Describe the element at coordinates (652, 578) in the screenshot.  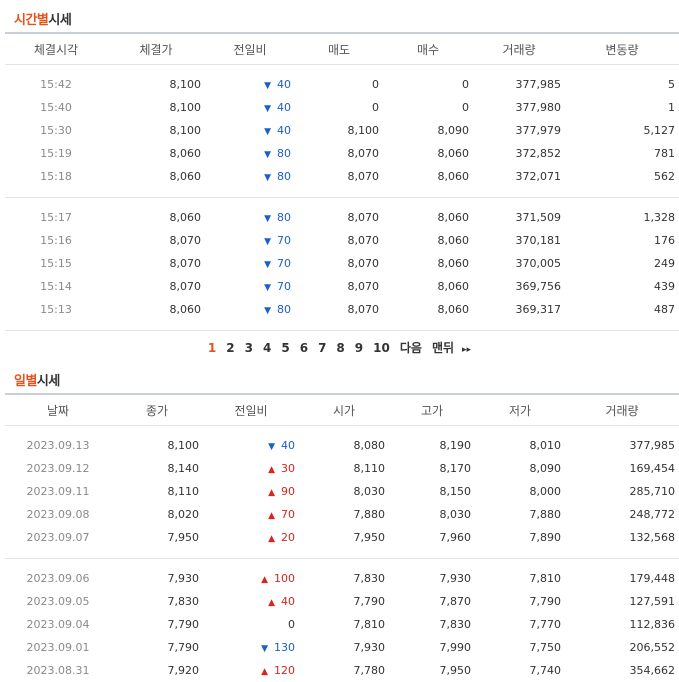
I see `volume-cell: 179,448` at that location.